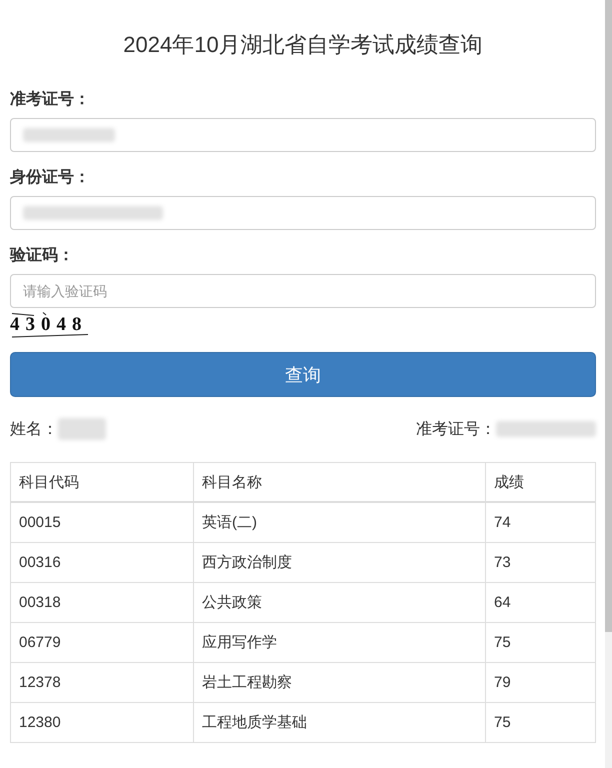  What do you see at coordinates (502, 522) in the screenshot?
I see `table-cell: 74` at bounding box center [502, 522].